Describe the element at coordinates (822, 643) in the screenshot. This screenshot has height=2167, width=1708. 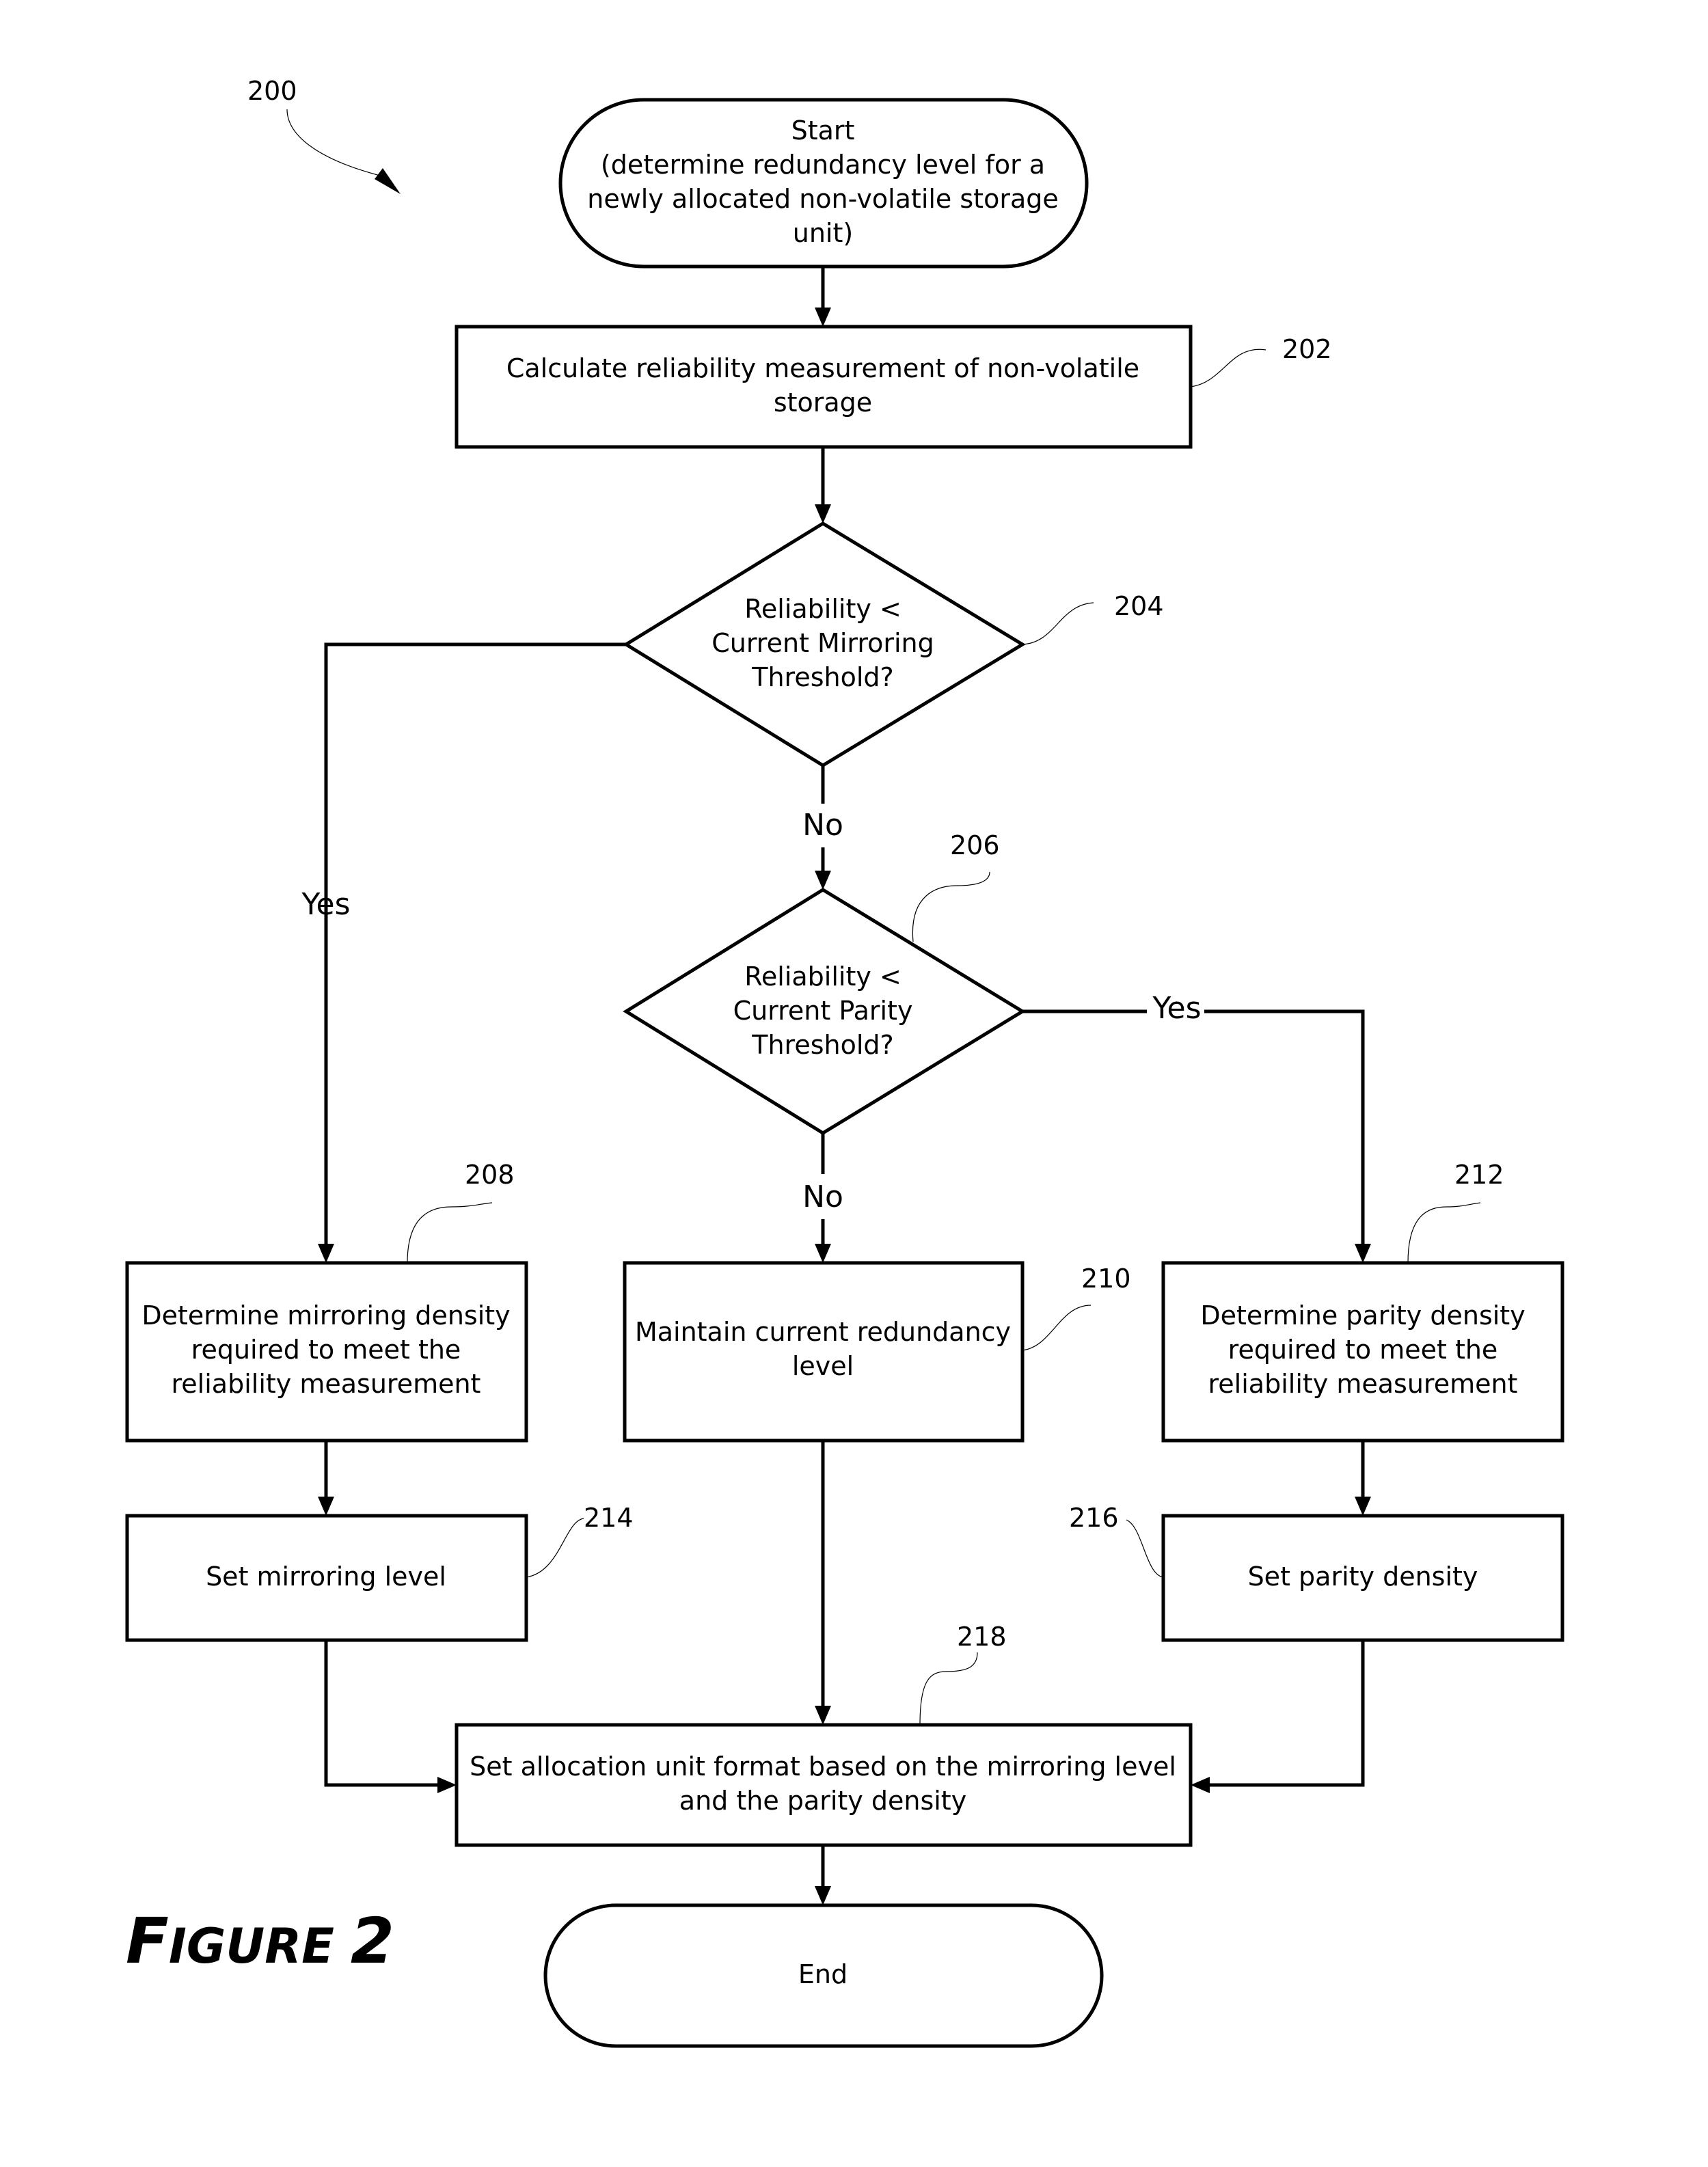
I see `node-text-line: Current Mirroring` at that location.